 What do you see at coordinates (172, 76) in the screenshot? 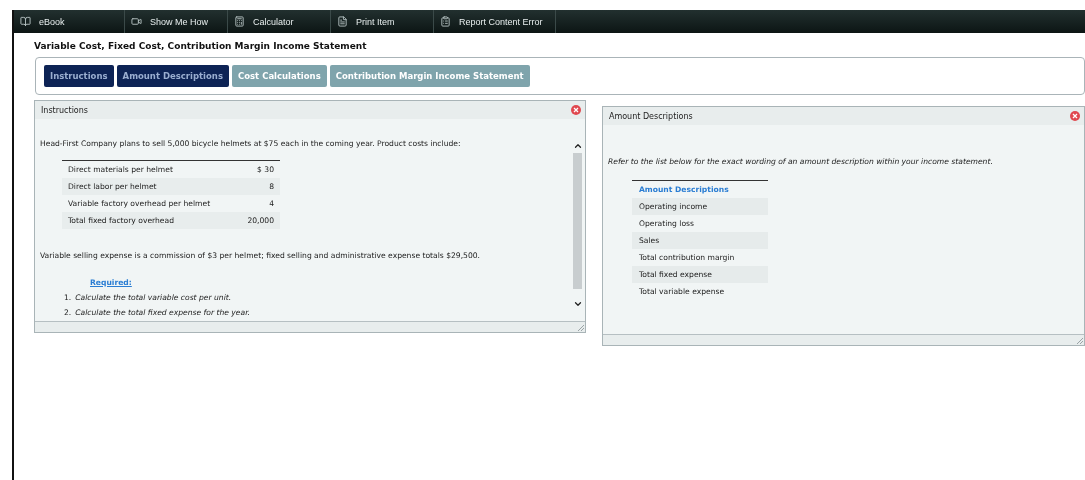
I see `tab: Amount Descriptions` at bounding box center [172, 76].